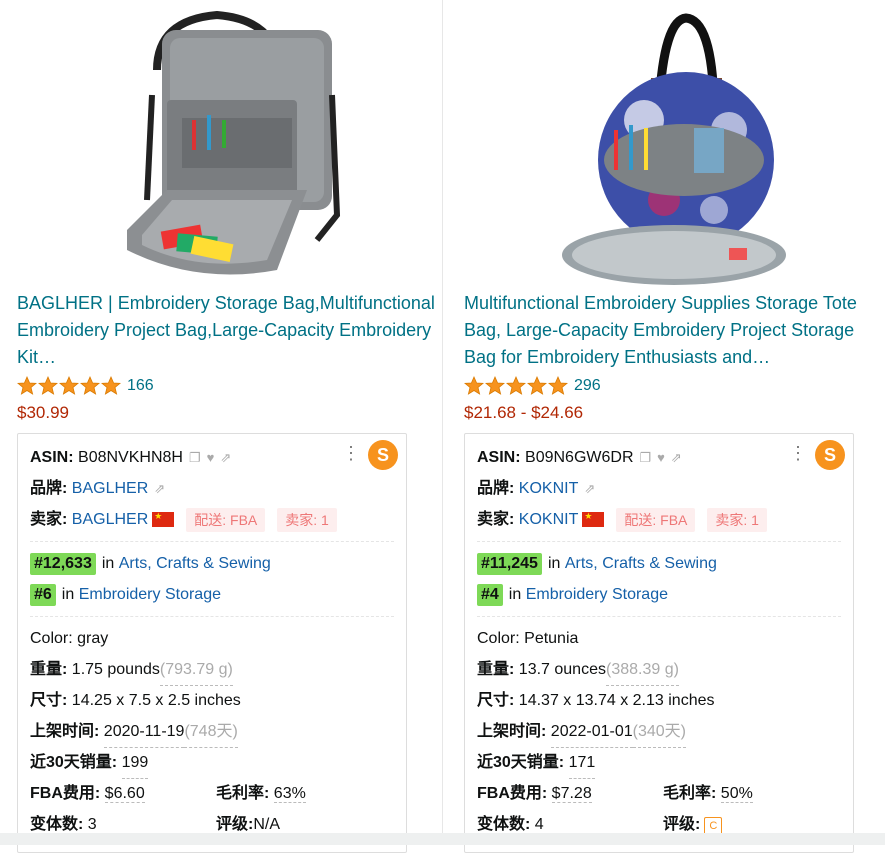 The width and height of the screenshot is (885, 853). I want to click on size-row: 尺寸: 14.25 x 7.5 x 2.5 inches, so click(135, 700).